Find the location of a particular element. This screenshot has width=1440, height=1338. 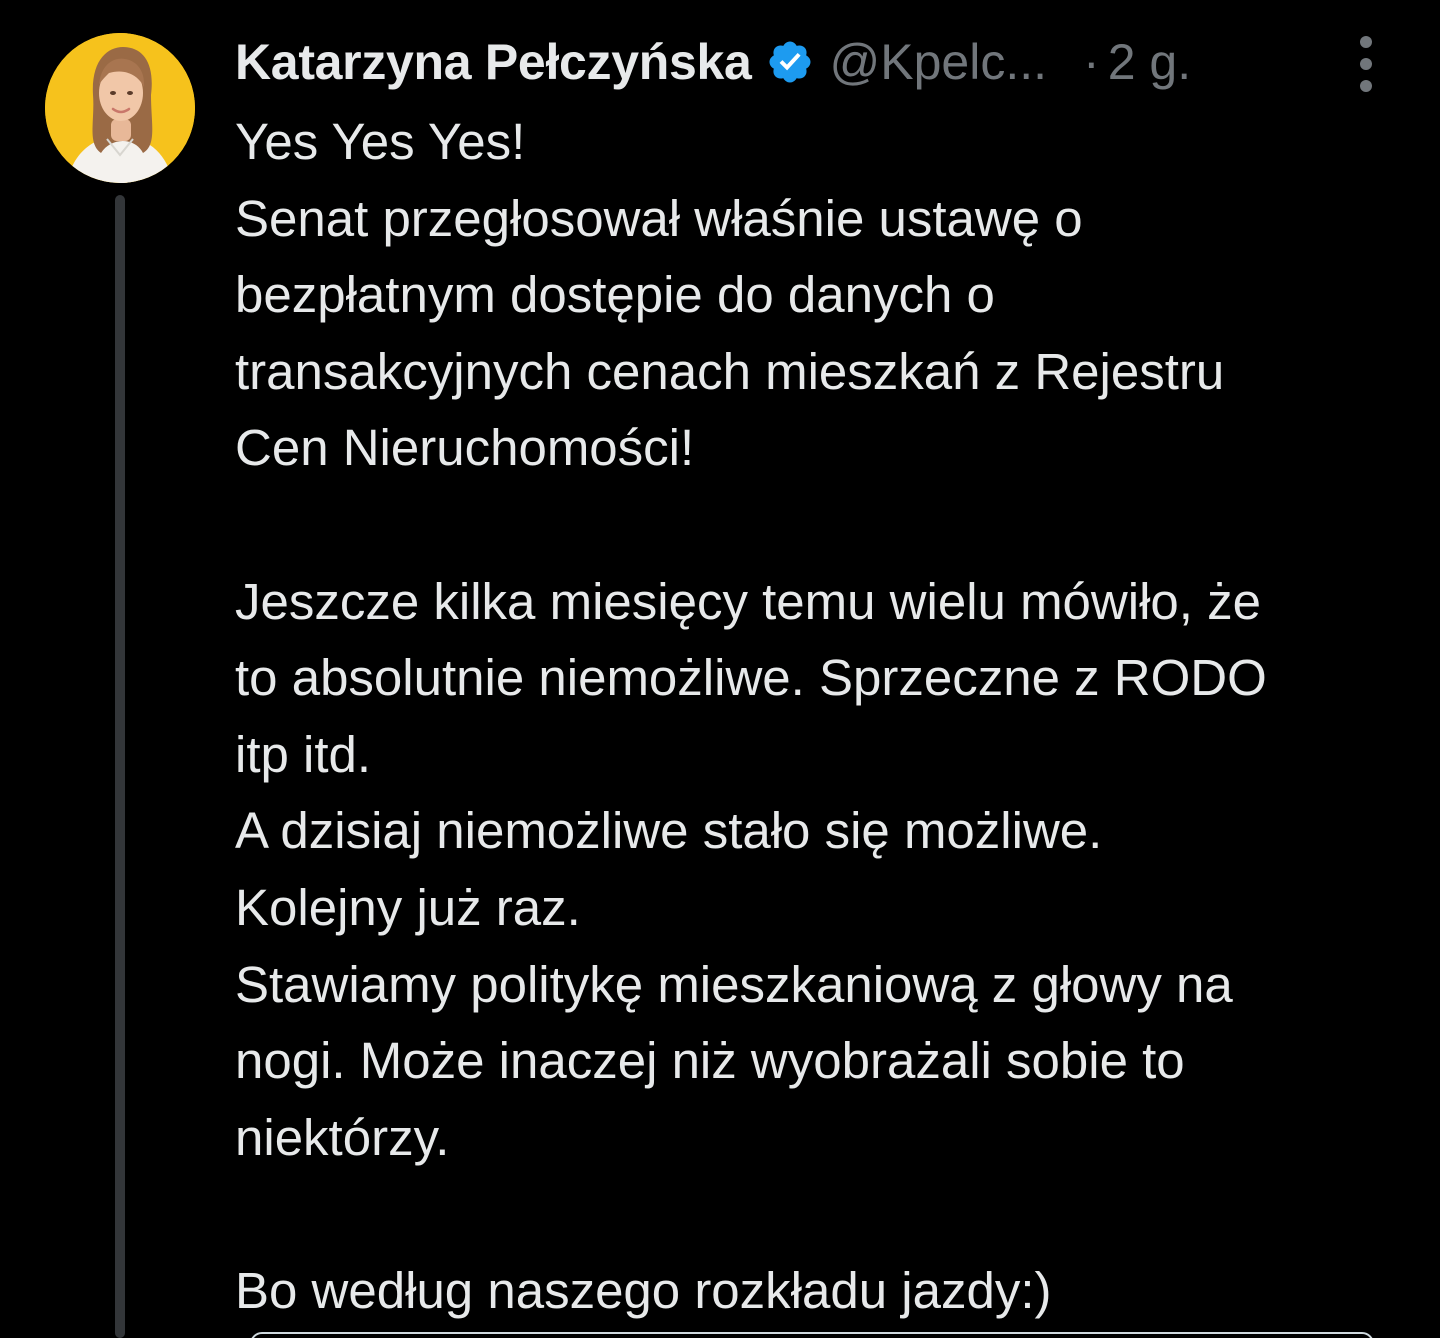

author-avatar is located at coordinates (120, 108).